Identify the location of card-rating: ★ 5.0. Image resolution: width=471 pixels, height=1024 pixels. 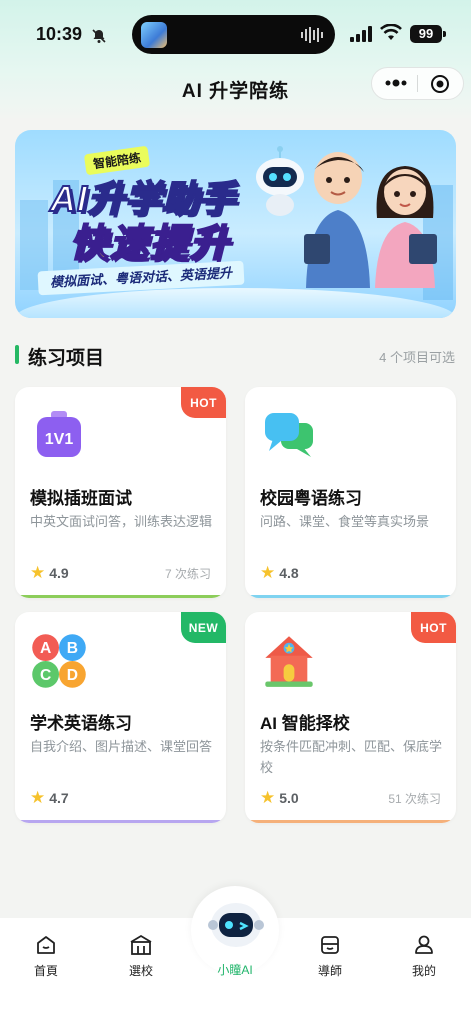
(279, 798).